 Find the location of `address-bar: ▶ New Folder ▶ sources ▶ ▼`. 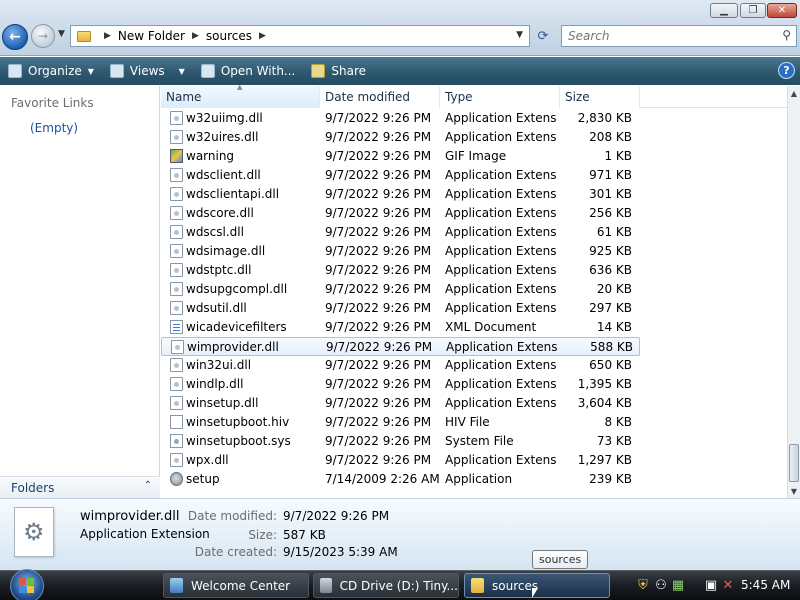

address-bar: ▶ New Folder ▶ sources ▶ ▼ is located at coordinates (300, 36).